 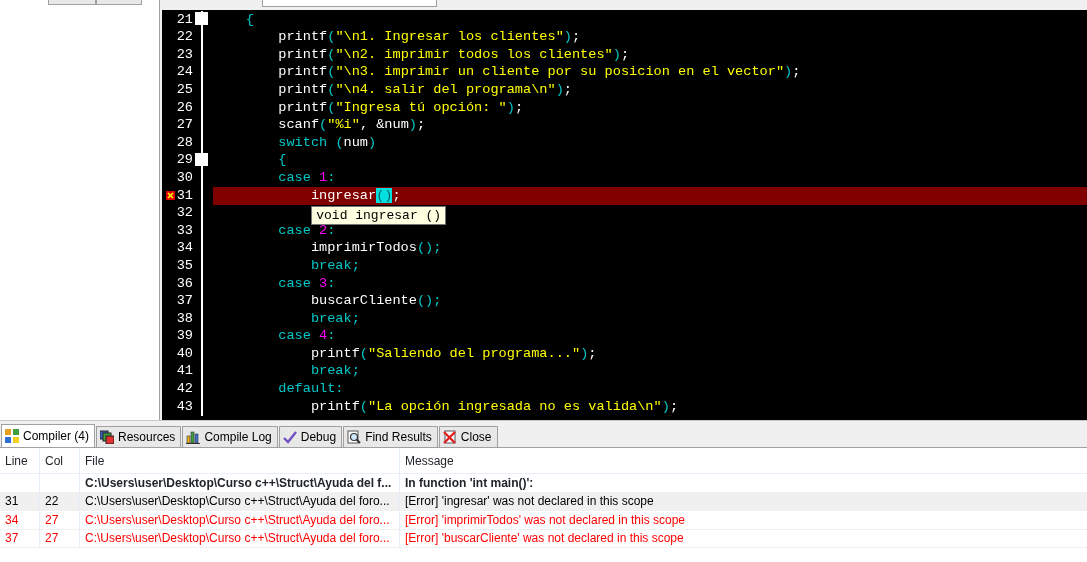 What do you see at coordinates (184, 160) in the screenshot?
I see `line-number: 29` at bounding box center [184, 160].